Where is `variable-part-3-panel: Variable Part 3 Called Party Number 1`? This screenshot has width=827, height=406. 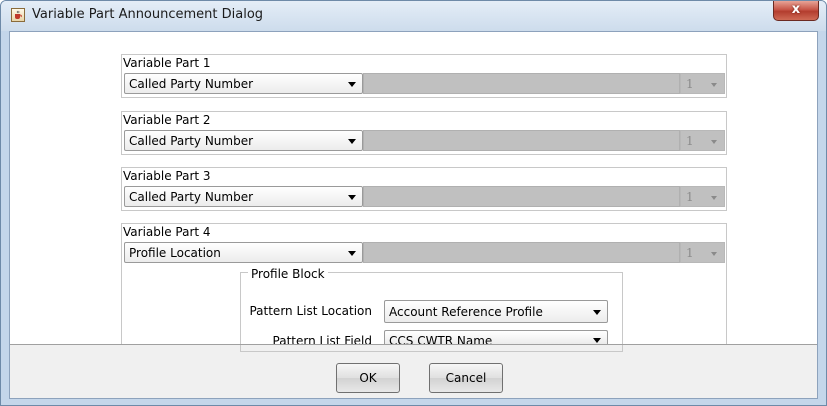
variable-part-3-panel: Variable Part 3 Called Party Number 1 is located at coordinates (424, 189).